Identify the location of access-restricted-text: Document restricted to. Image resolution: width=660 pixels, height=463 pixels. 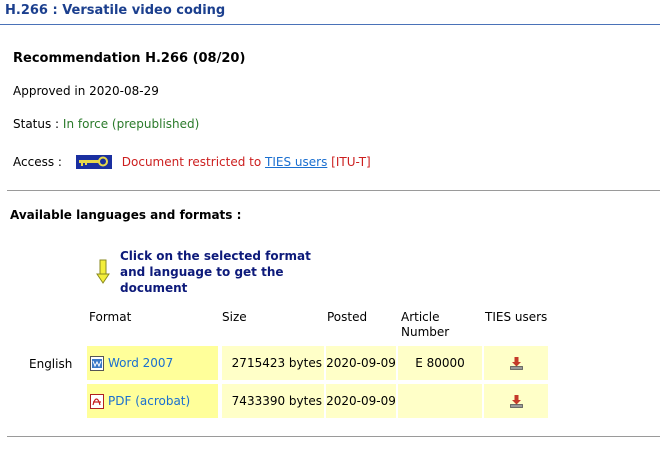
(193, 162).